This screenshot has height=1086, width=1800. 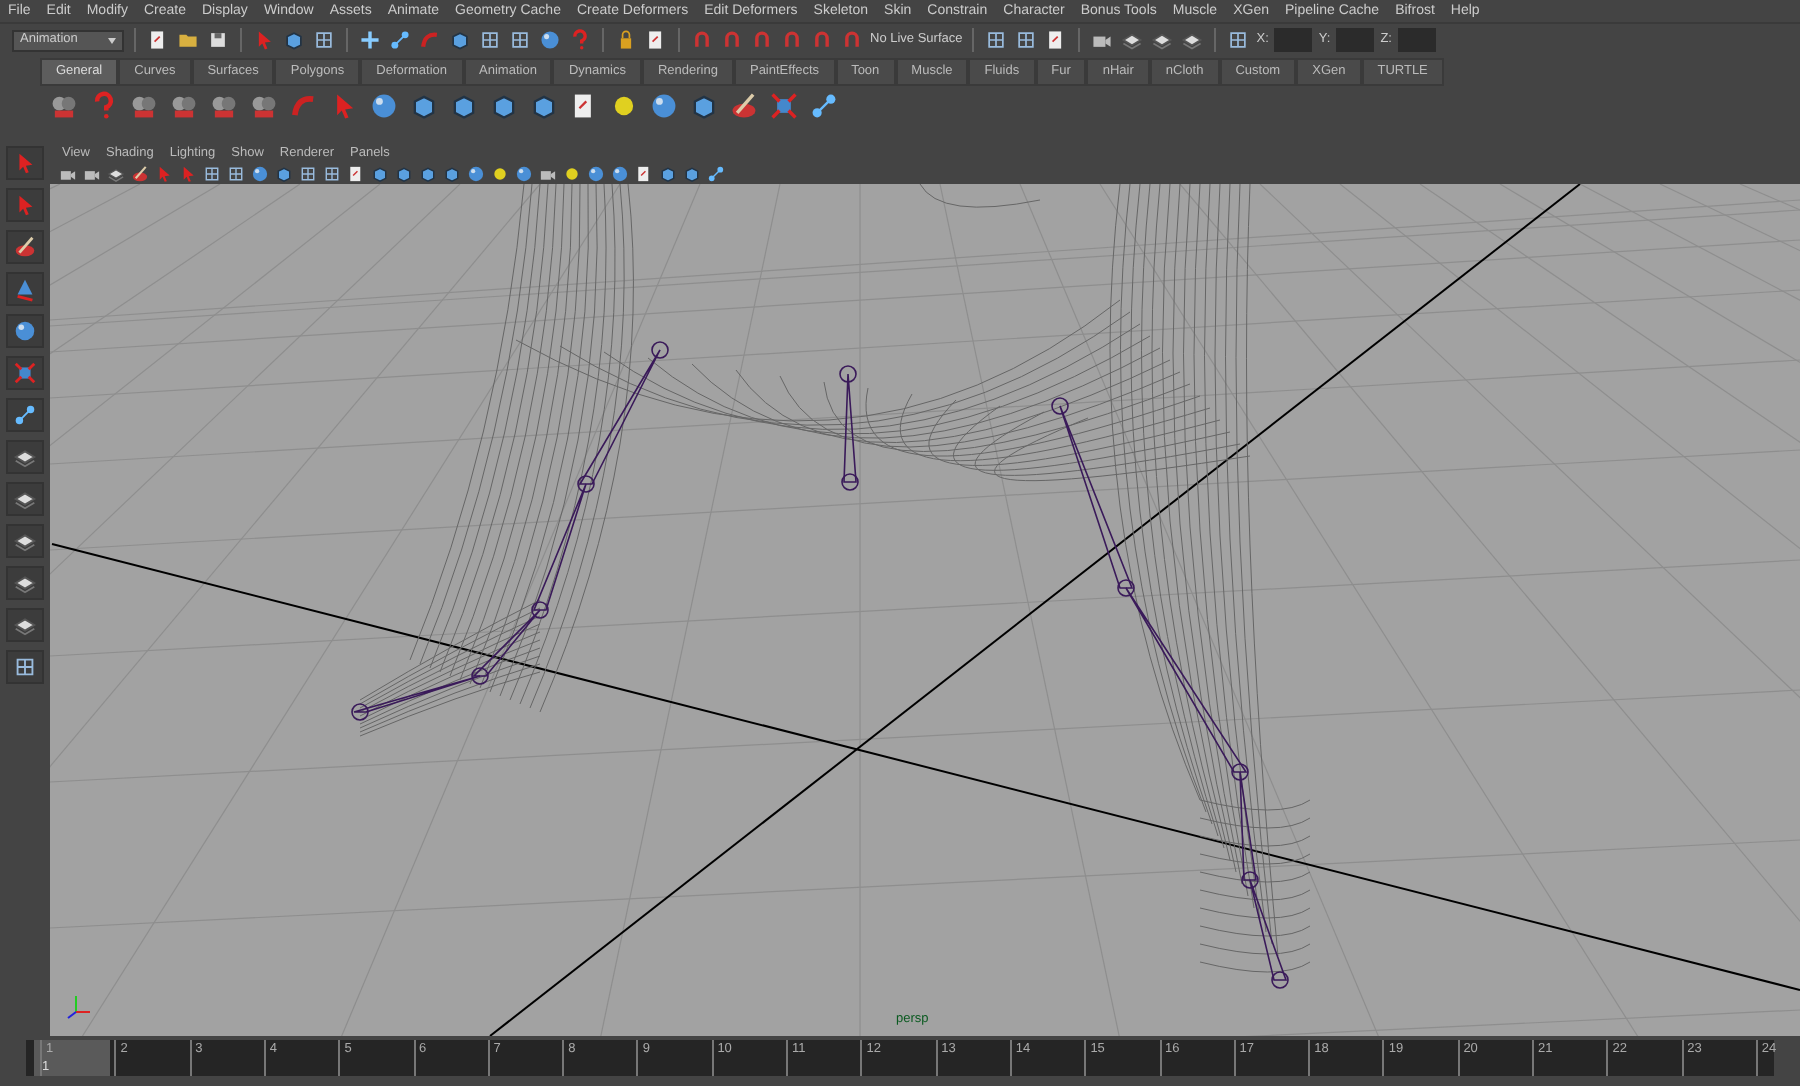 What do you see at coordinates (218, 40) in the screenshot?
I see `save-icon` at bounding box center [218, 40].